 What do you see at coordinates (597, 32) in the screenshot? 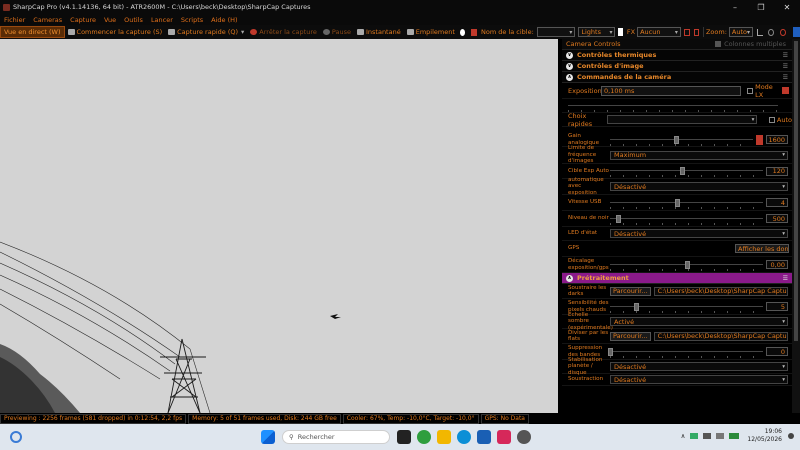
I see `frame-type-select: Lights ▾` at bounding box center [597, 32].